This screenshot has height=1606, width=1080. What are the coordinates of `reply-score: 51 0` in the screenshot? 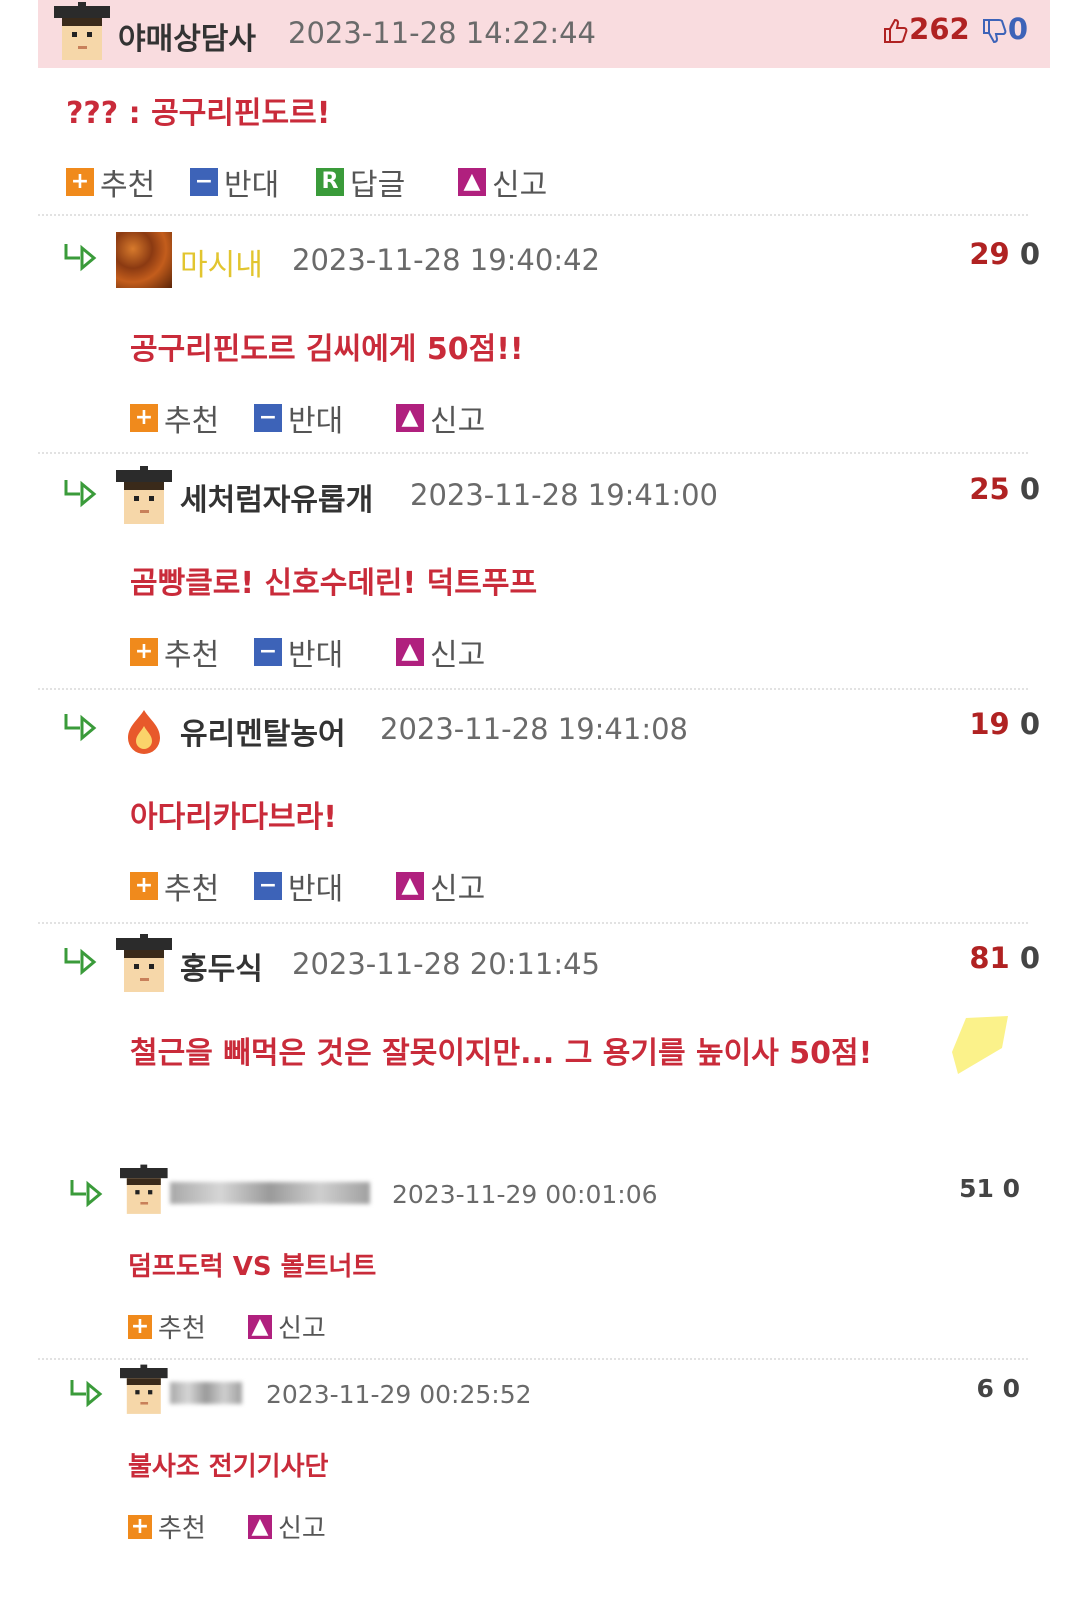 It's located at (989, 1188).